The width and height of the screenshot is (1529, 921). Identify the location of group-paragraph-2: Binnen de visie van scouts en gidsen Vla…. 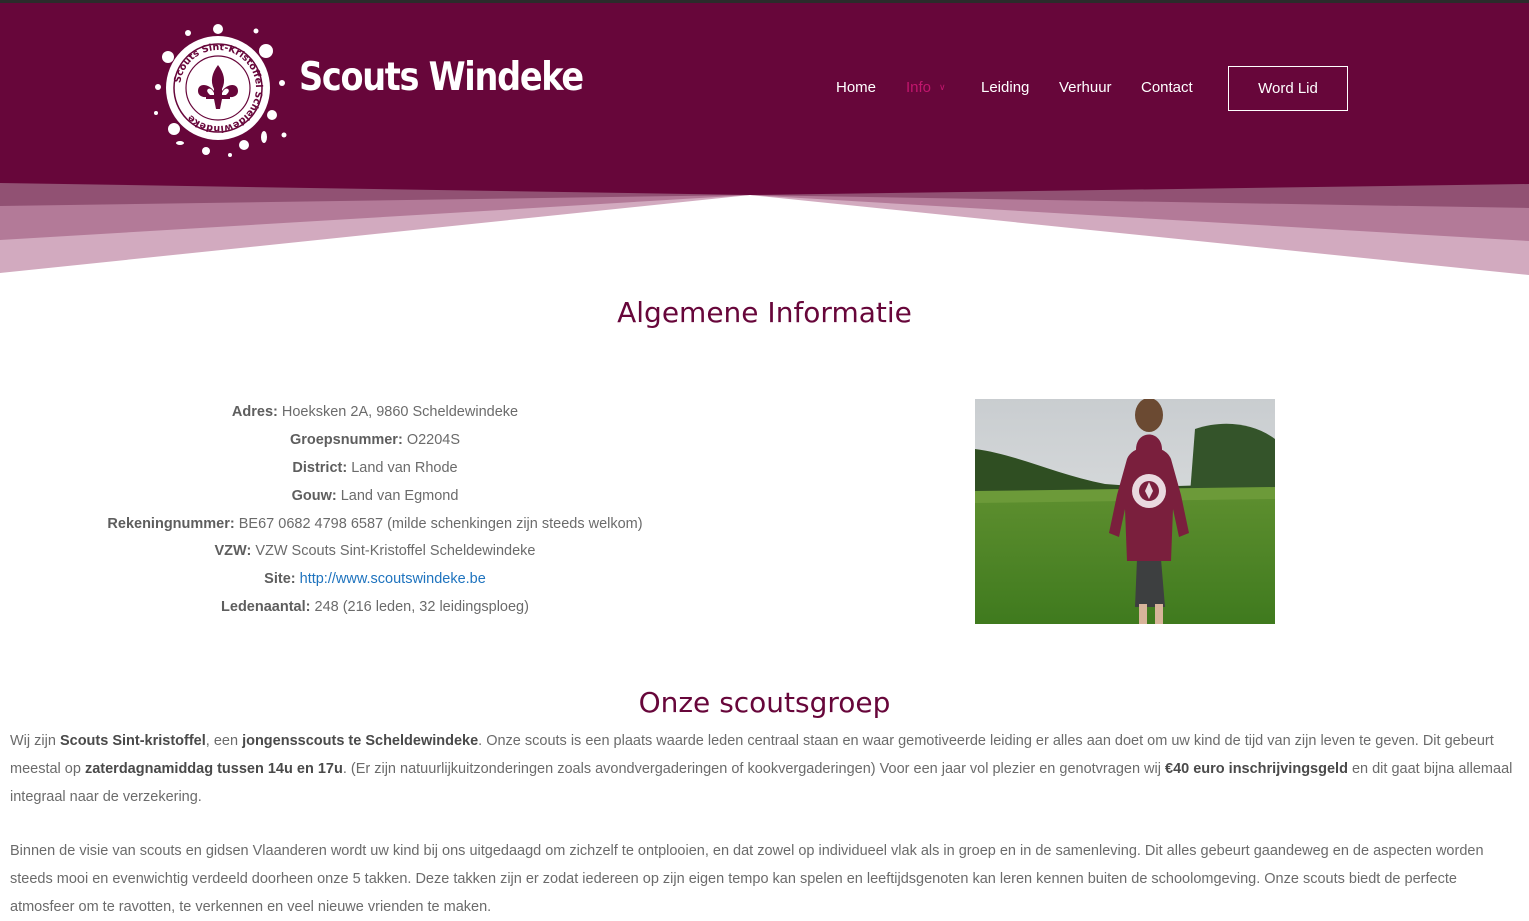
(747, 879).